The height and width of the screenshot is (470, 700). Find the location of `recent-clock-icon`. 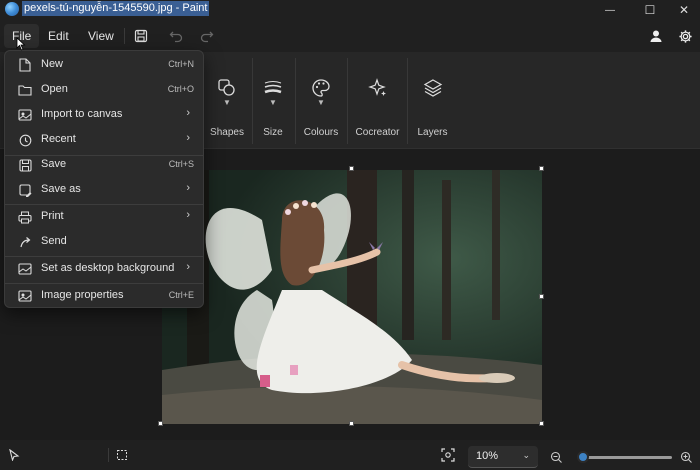

recent-clock-icon is located at coordinates (25, 140).